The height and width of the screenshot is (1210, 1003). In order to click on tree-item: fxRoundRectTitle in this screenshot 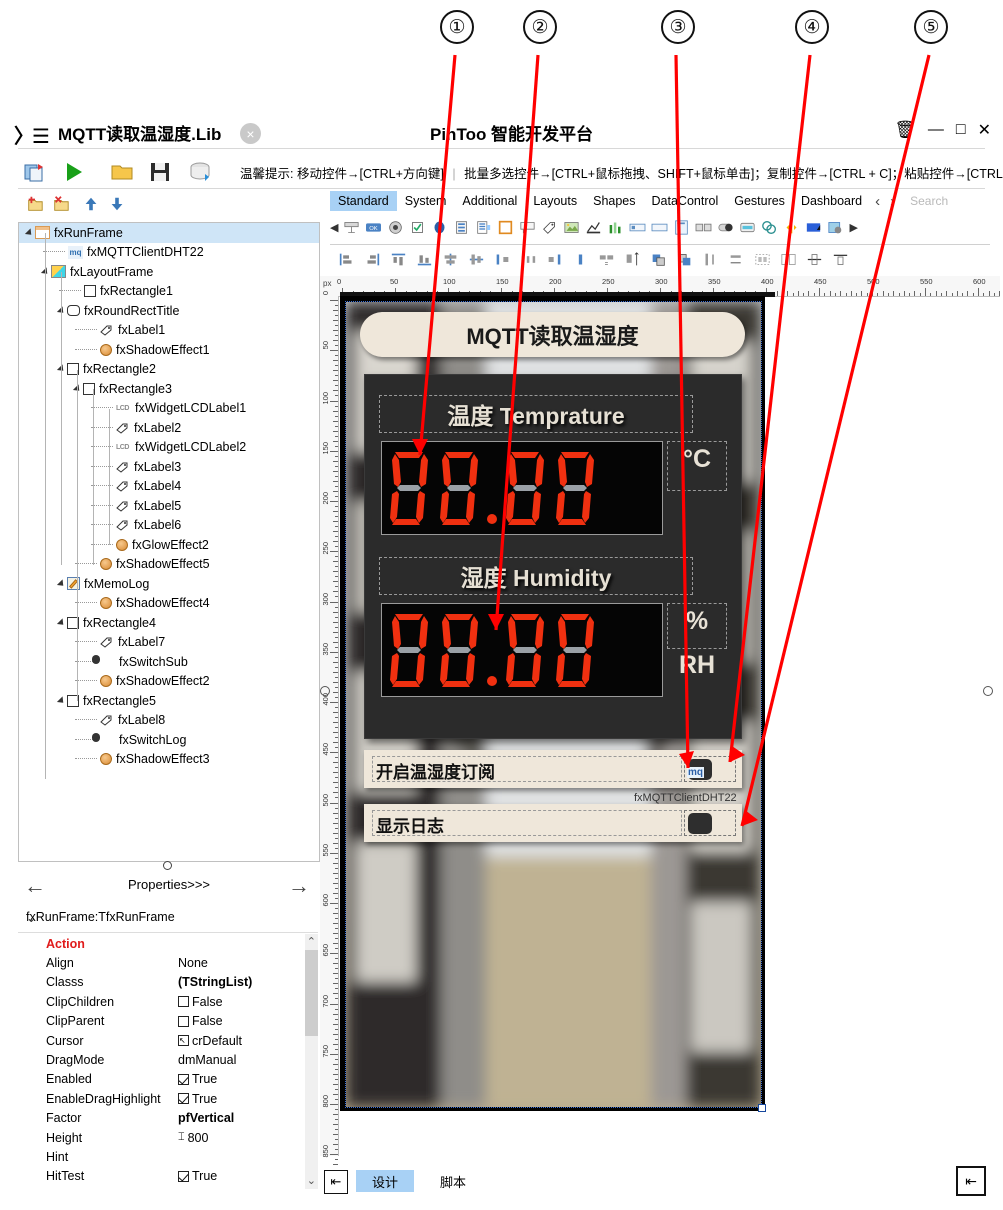, I will do `click(169, 311)`.